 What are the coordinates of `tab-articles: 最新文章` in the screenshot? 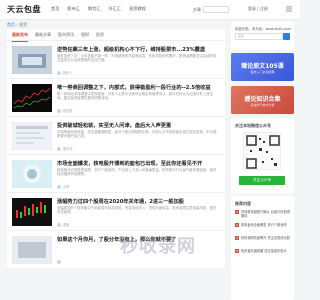 It's located at (43, 35).